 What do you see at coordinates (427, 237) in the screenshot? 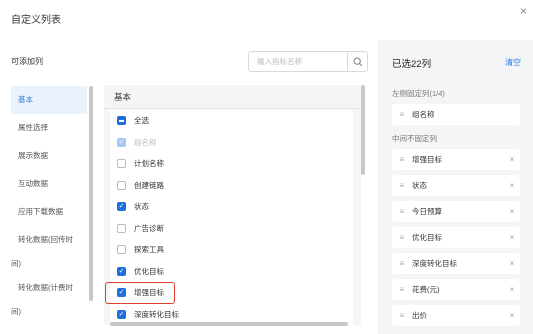
I see `selected-column-label: 优化目标` at bounding box center [427, 237].